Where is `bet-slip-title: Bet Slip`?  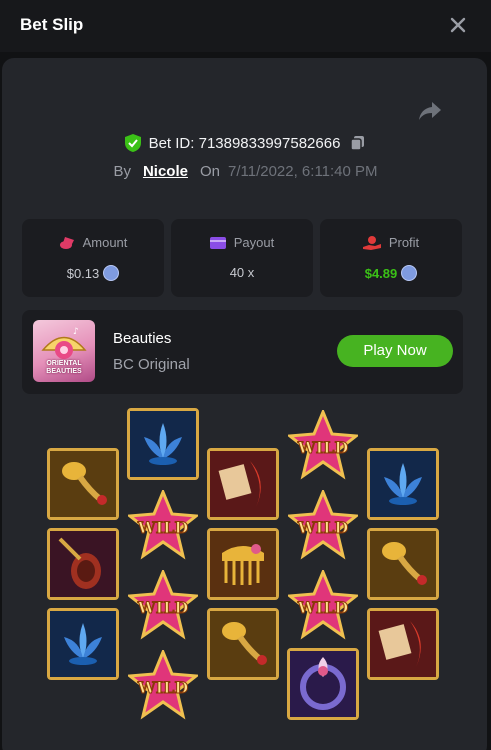 bet-slip-title: Bet Slip is located at coordinates (52, 24).